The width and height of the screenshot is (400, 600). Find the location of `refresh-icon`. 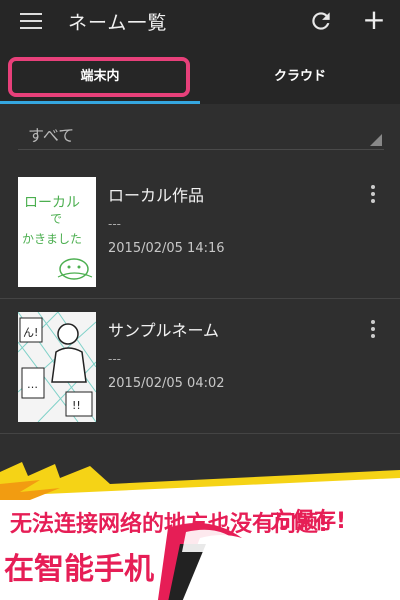

refresh-icon is located at coordinates (321, 21).